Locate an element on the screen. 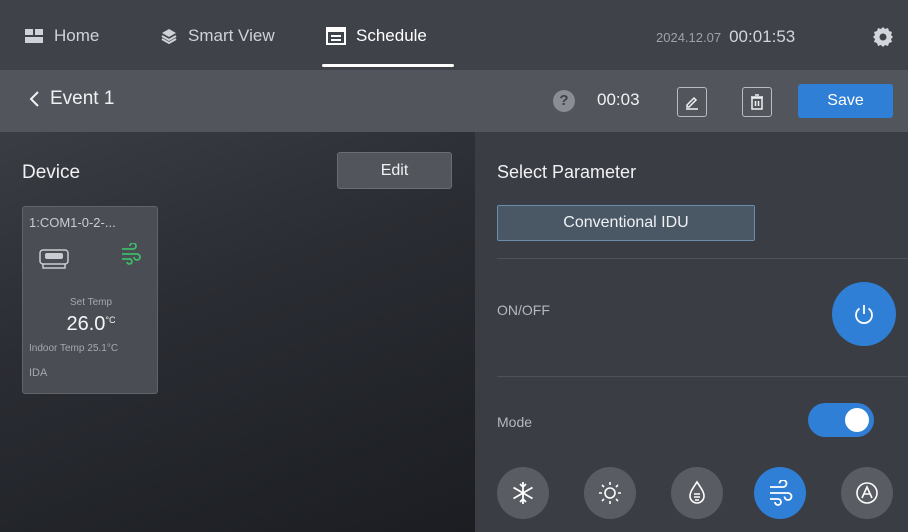 This screenshot has height=532, width=908. nav-smart-view-label: Smart View is located at coordinates (231, 35).